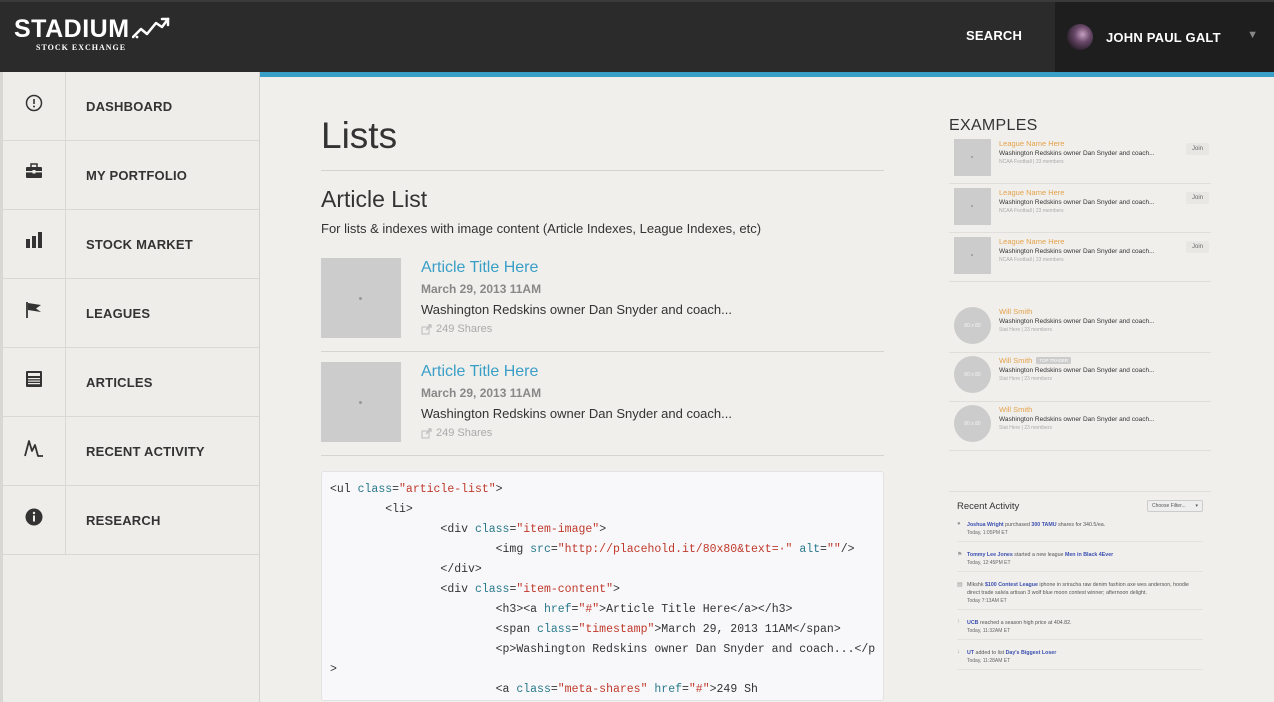 This screenshot has width=1274, height=702. I want to click on user-menu: JOHN PAUL GALT ▼, so click(1164, 37).